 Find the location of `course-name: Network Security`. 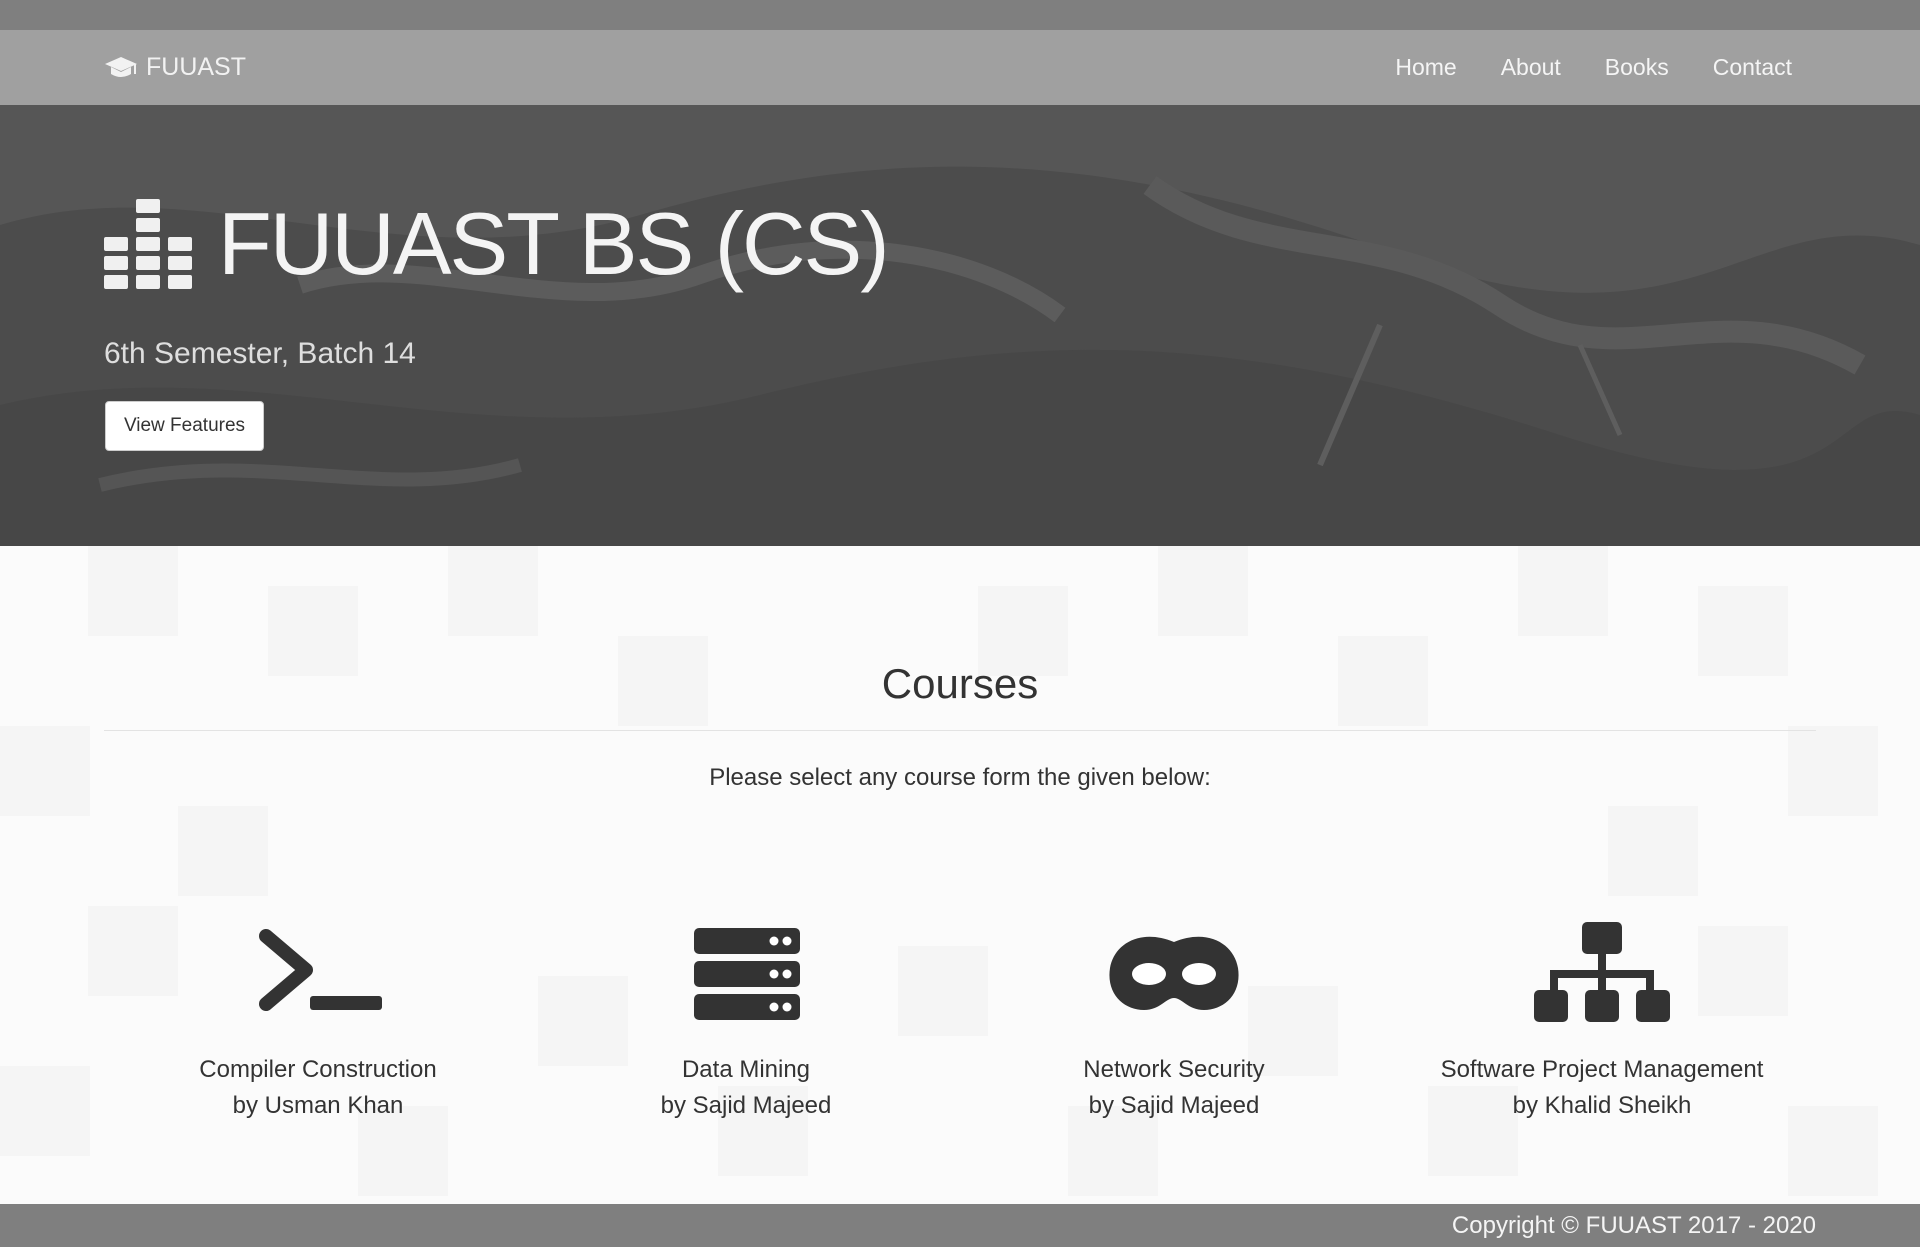

course-name: Network Security is located at coordinates (1174, 1069).